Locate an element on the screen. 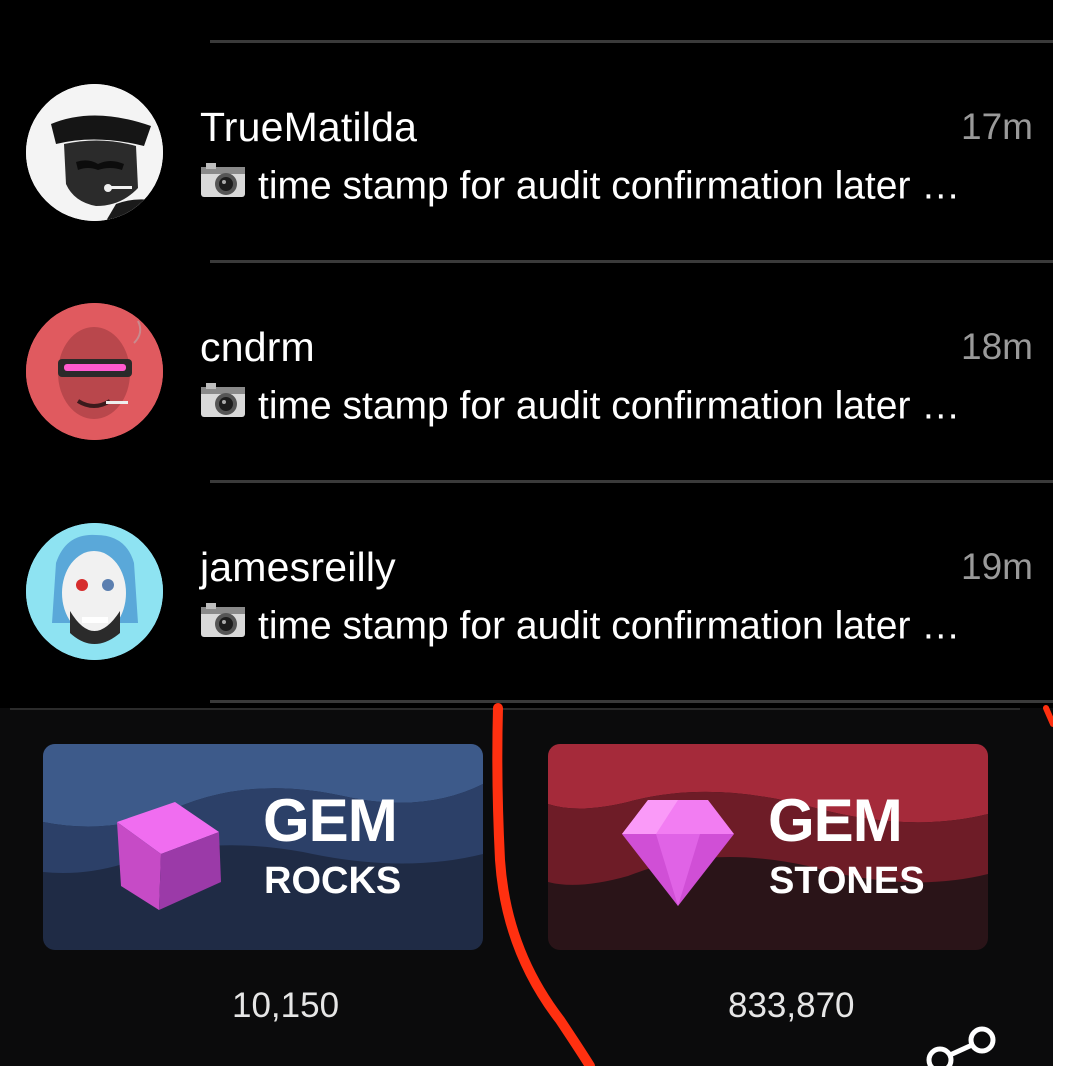  contact-name: jamesreilly is located at coordinates (298, 567).